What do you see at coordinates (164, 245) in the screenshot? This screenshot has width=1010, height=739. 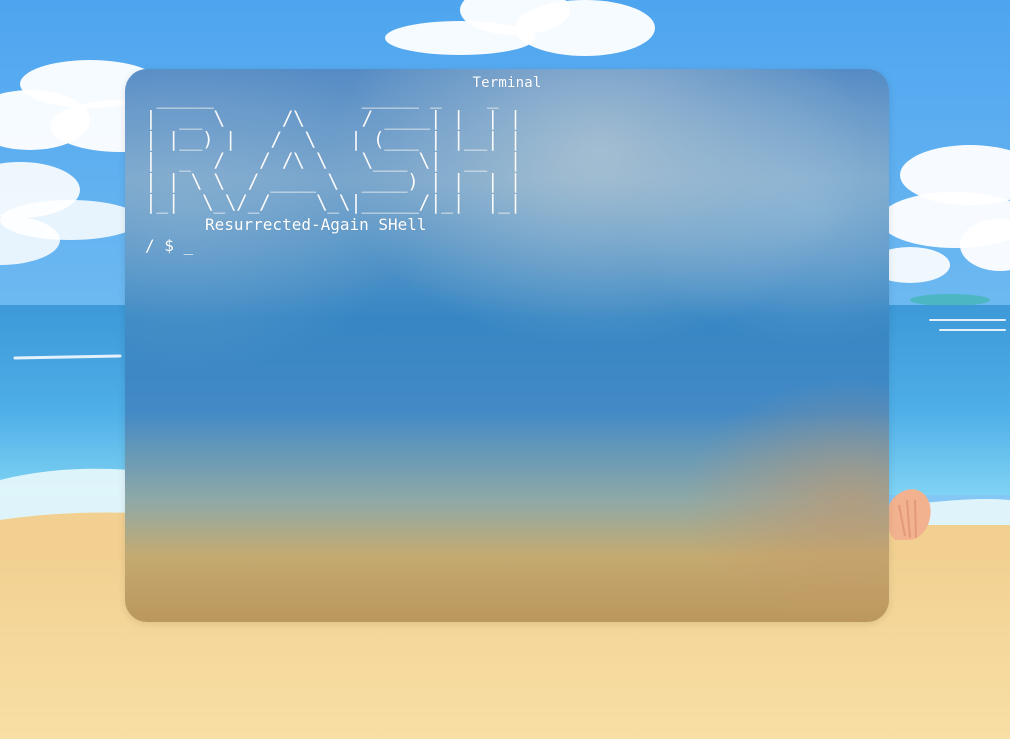 I see `prompt-text: / $` at bounding box center [164, 245].